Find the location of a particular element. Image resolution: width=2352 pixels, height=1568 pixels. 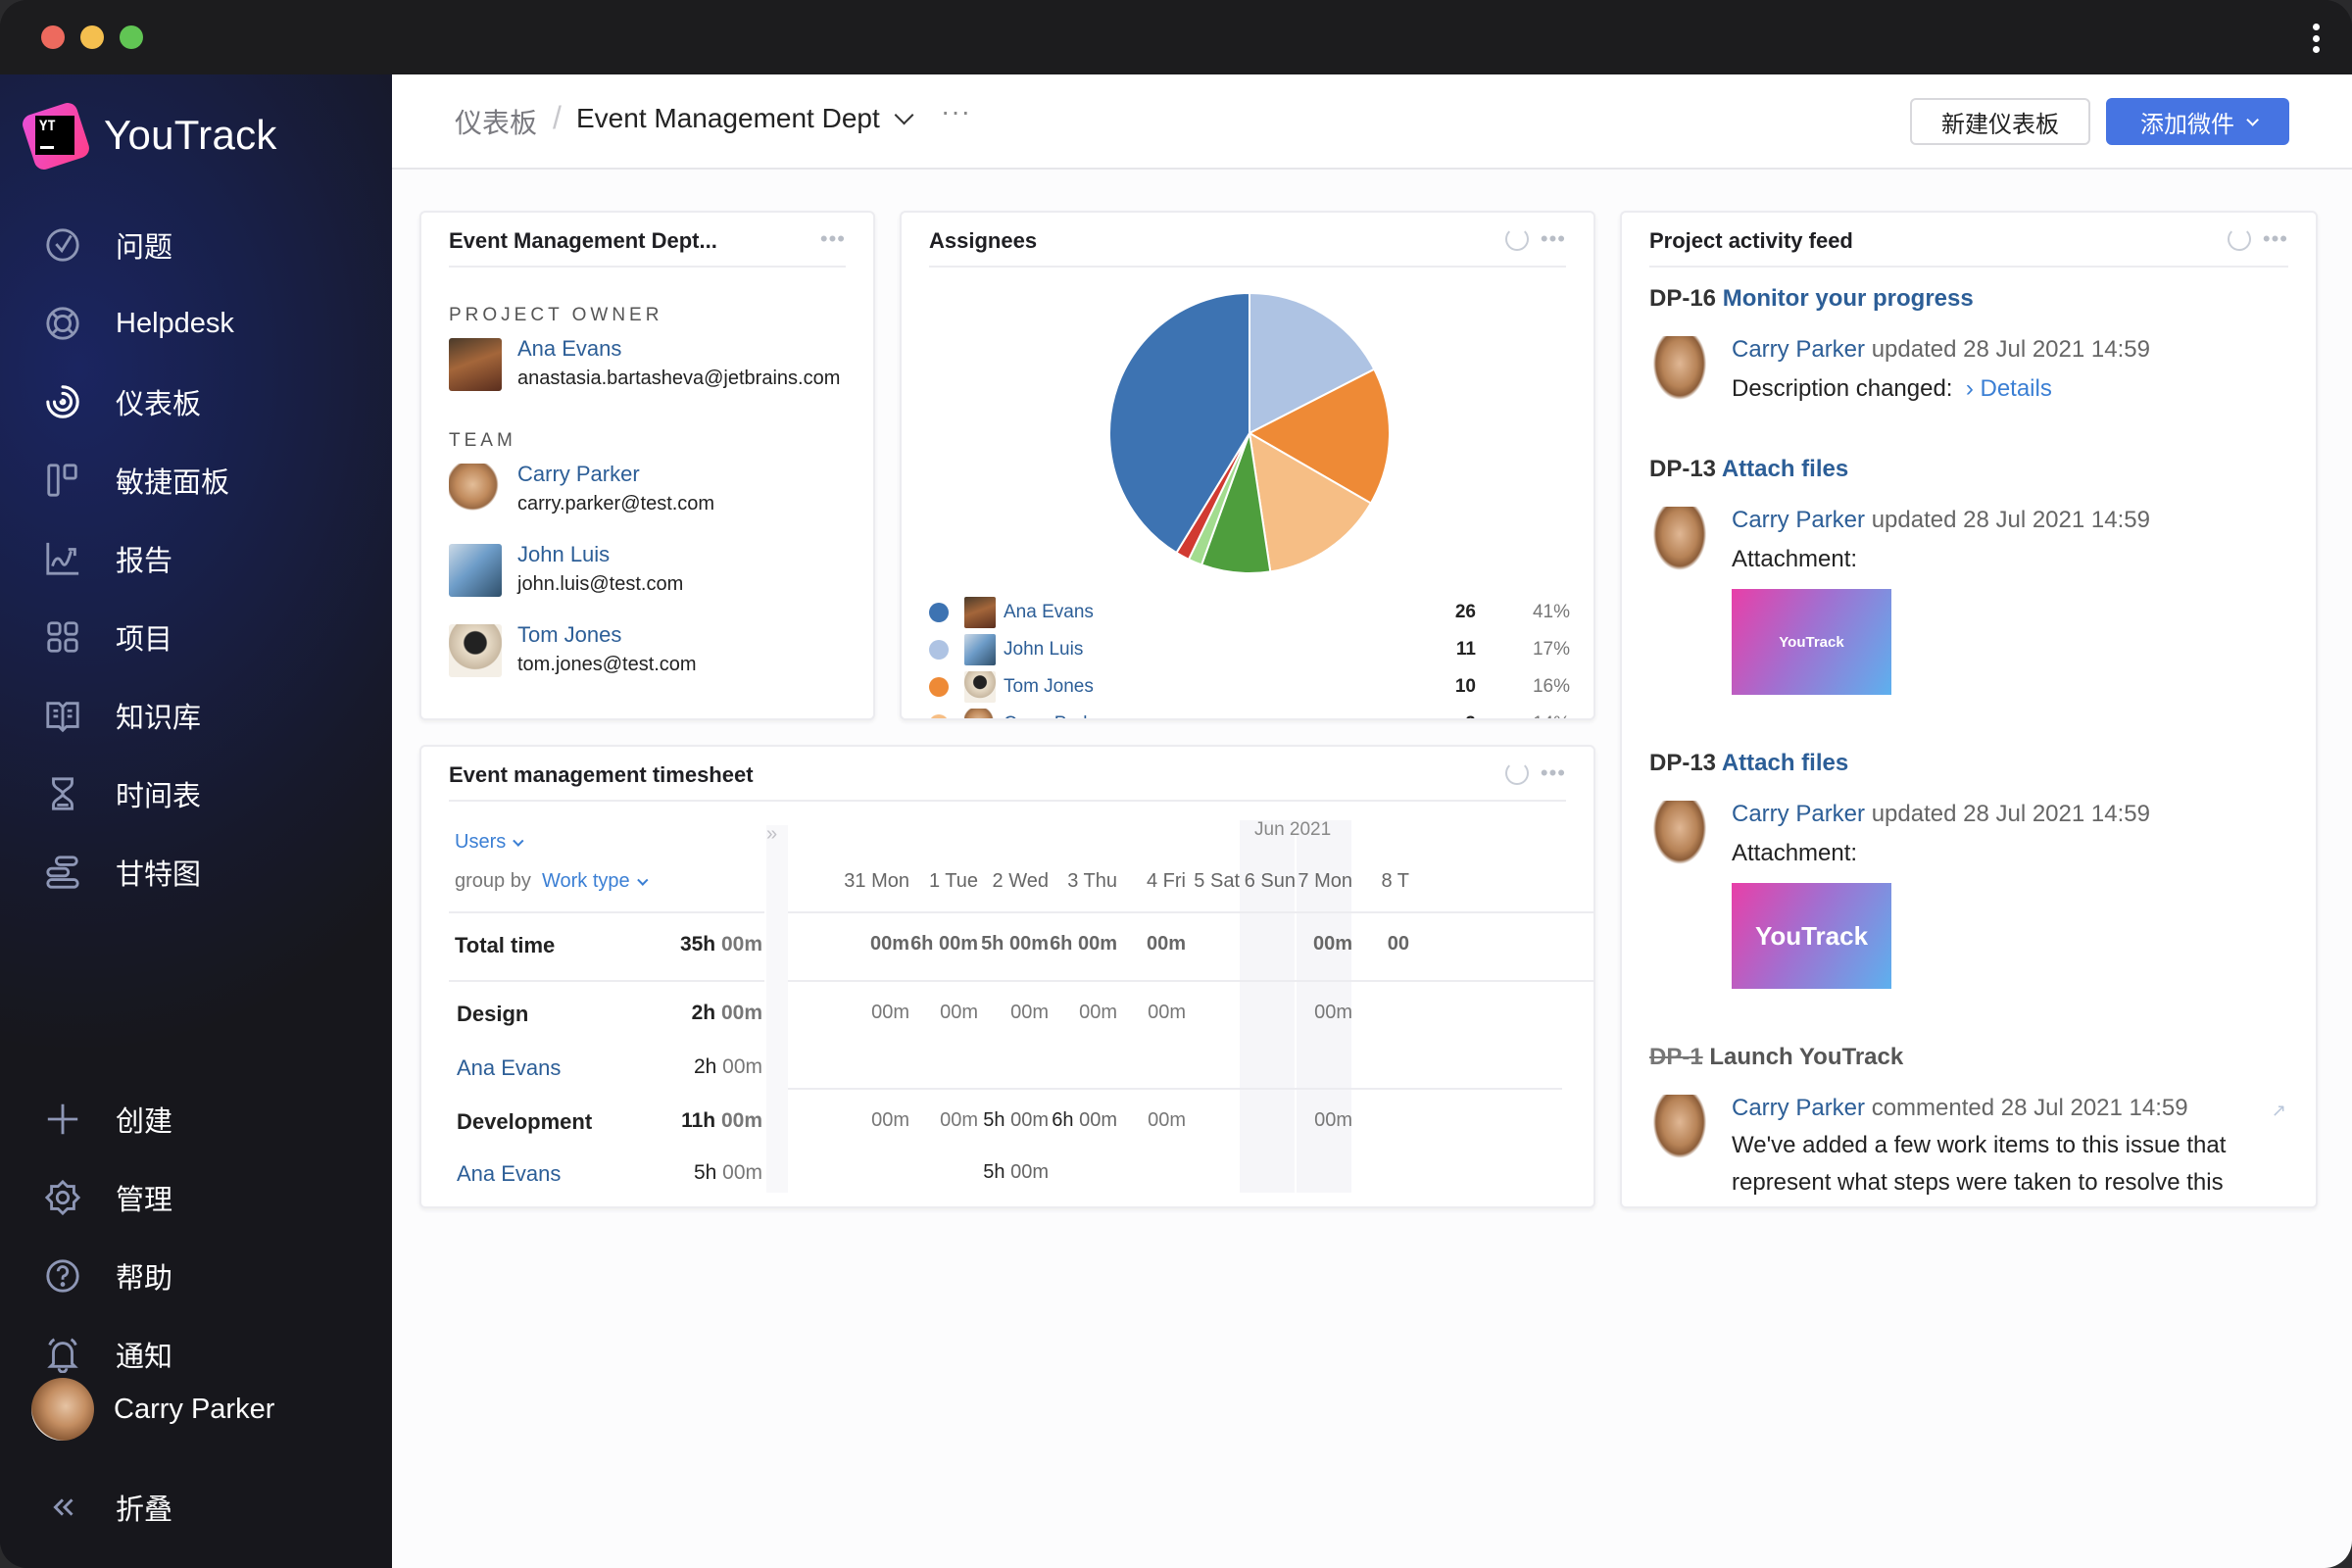

sidebar-item-create: 创建 is located at coordinates (196, 1119).